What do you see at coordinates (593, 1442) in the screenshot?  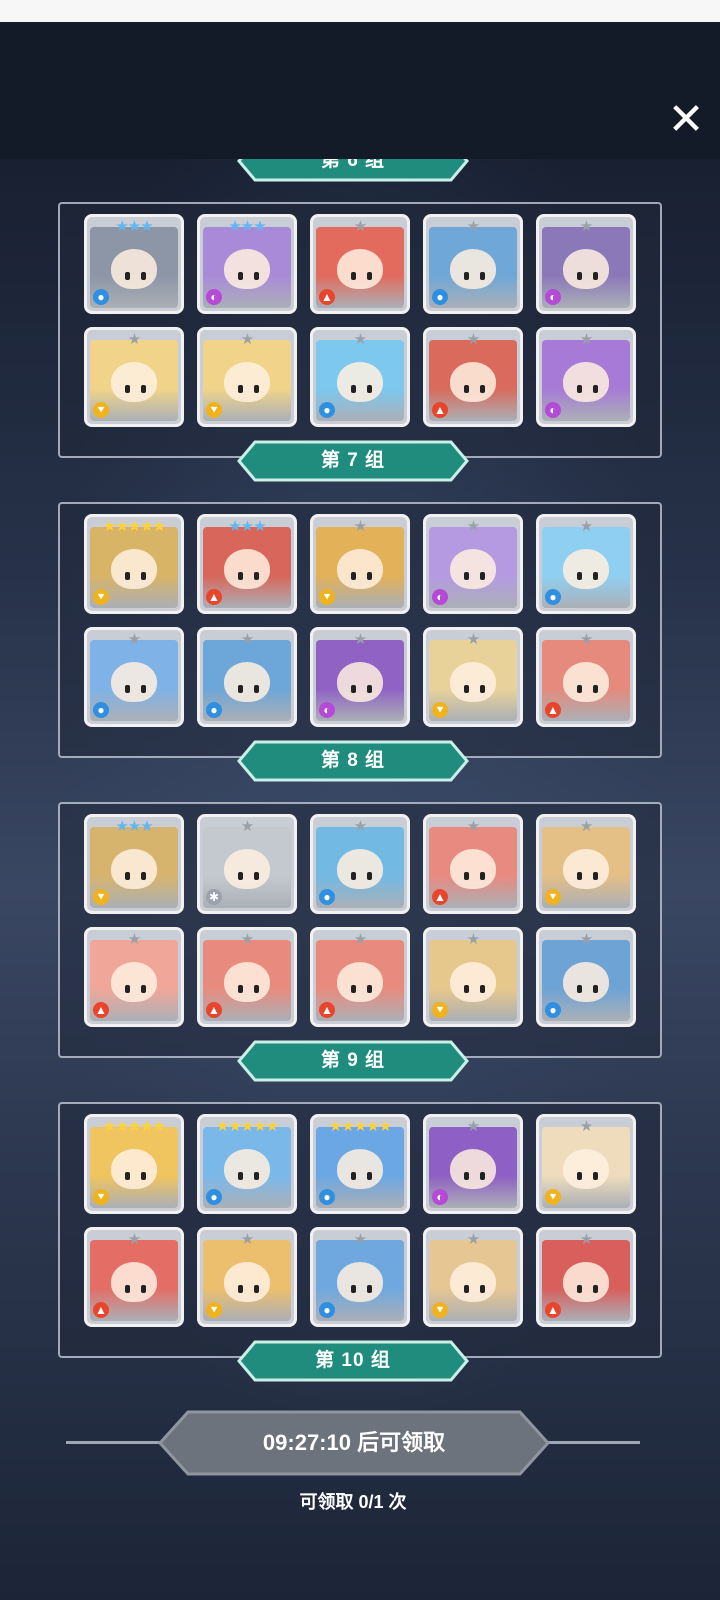 I see `timer-divider-right` at bounding box center [593, 1442].